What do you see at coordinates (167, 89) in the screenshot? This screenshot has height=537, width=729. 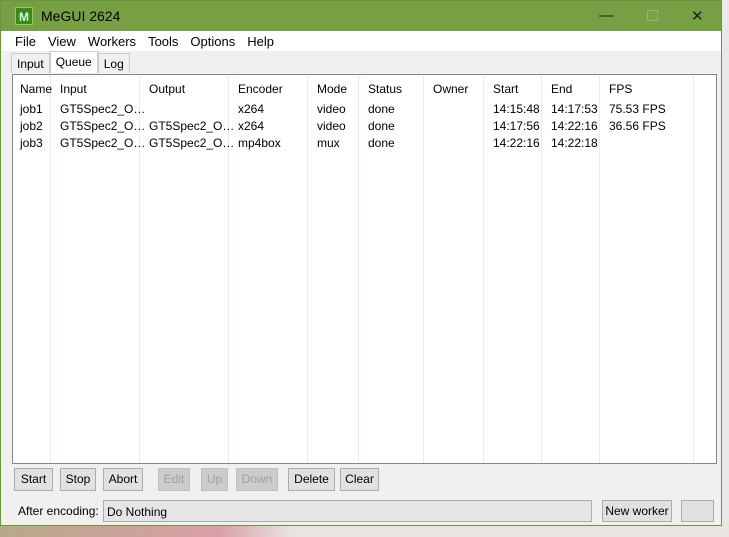 I see `column-header-output: Output` at bounding box center [167, 89].